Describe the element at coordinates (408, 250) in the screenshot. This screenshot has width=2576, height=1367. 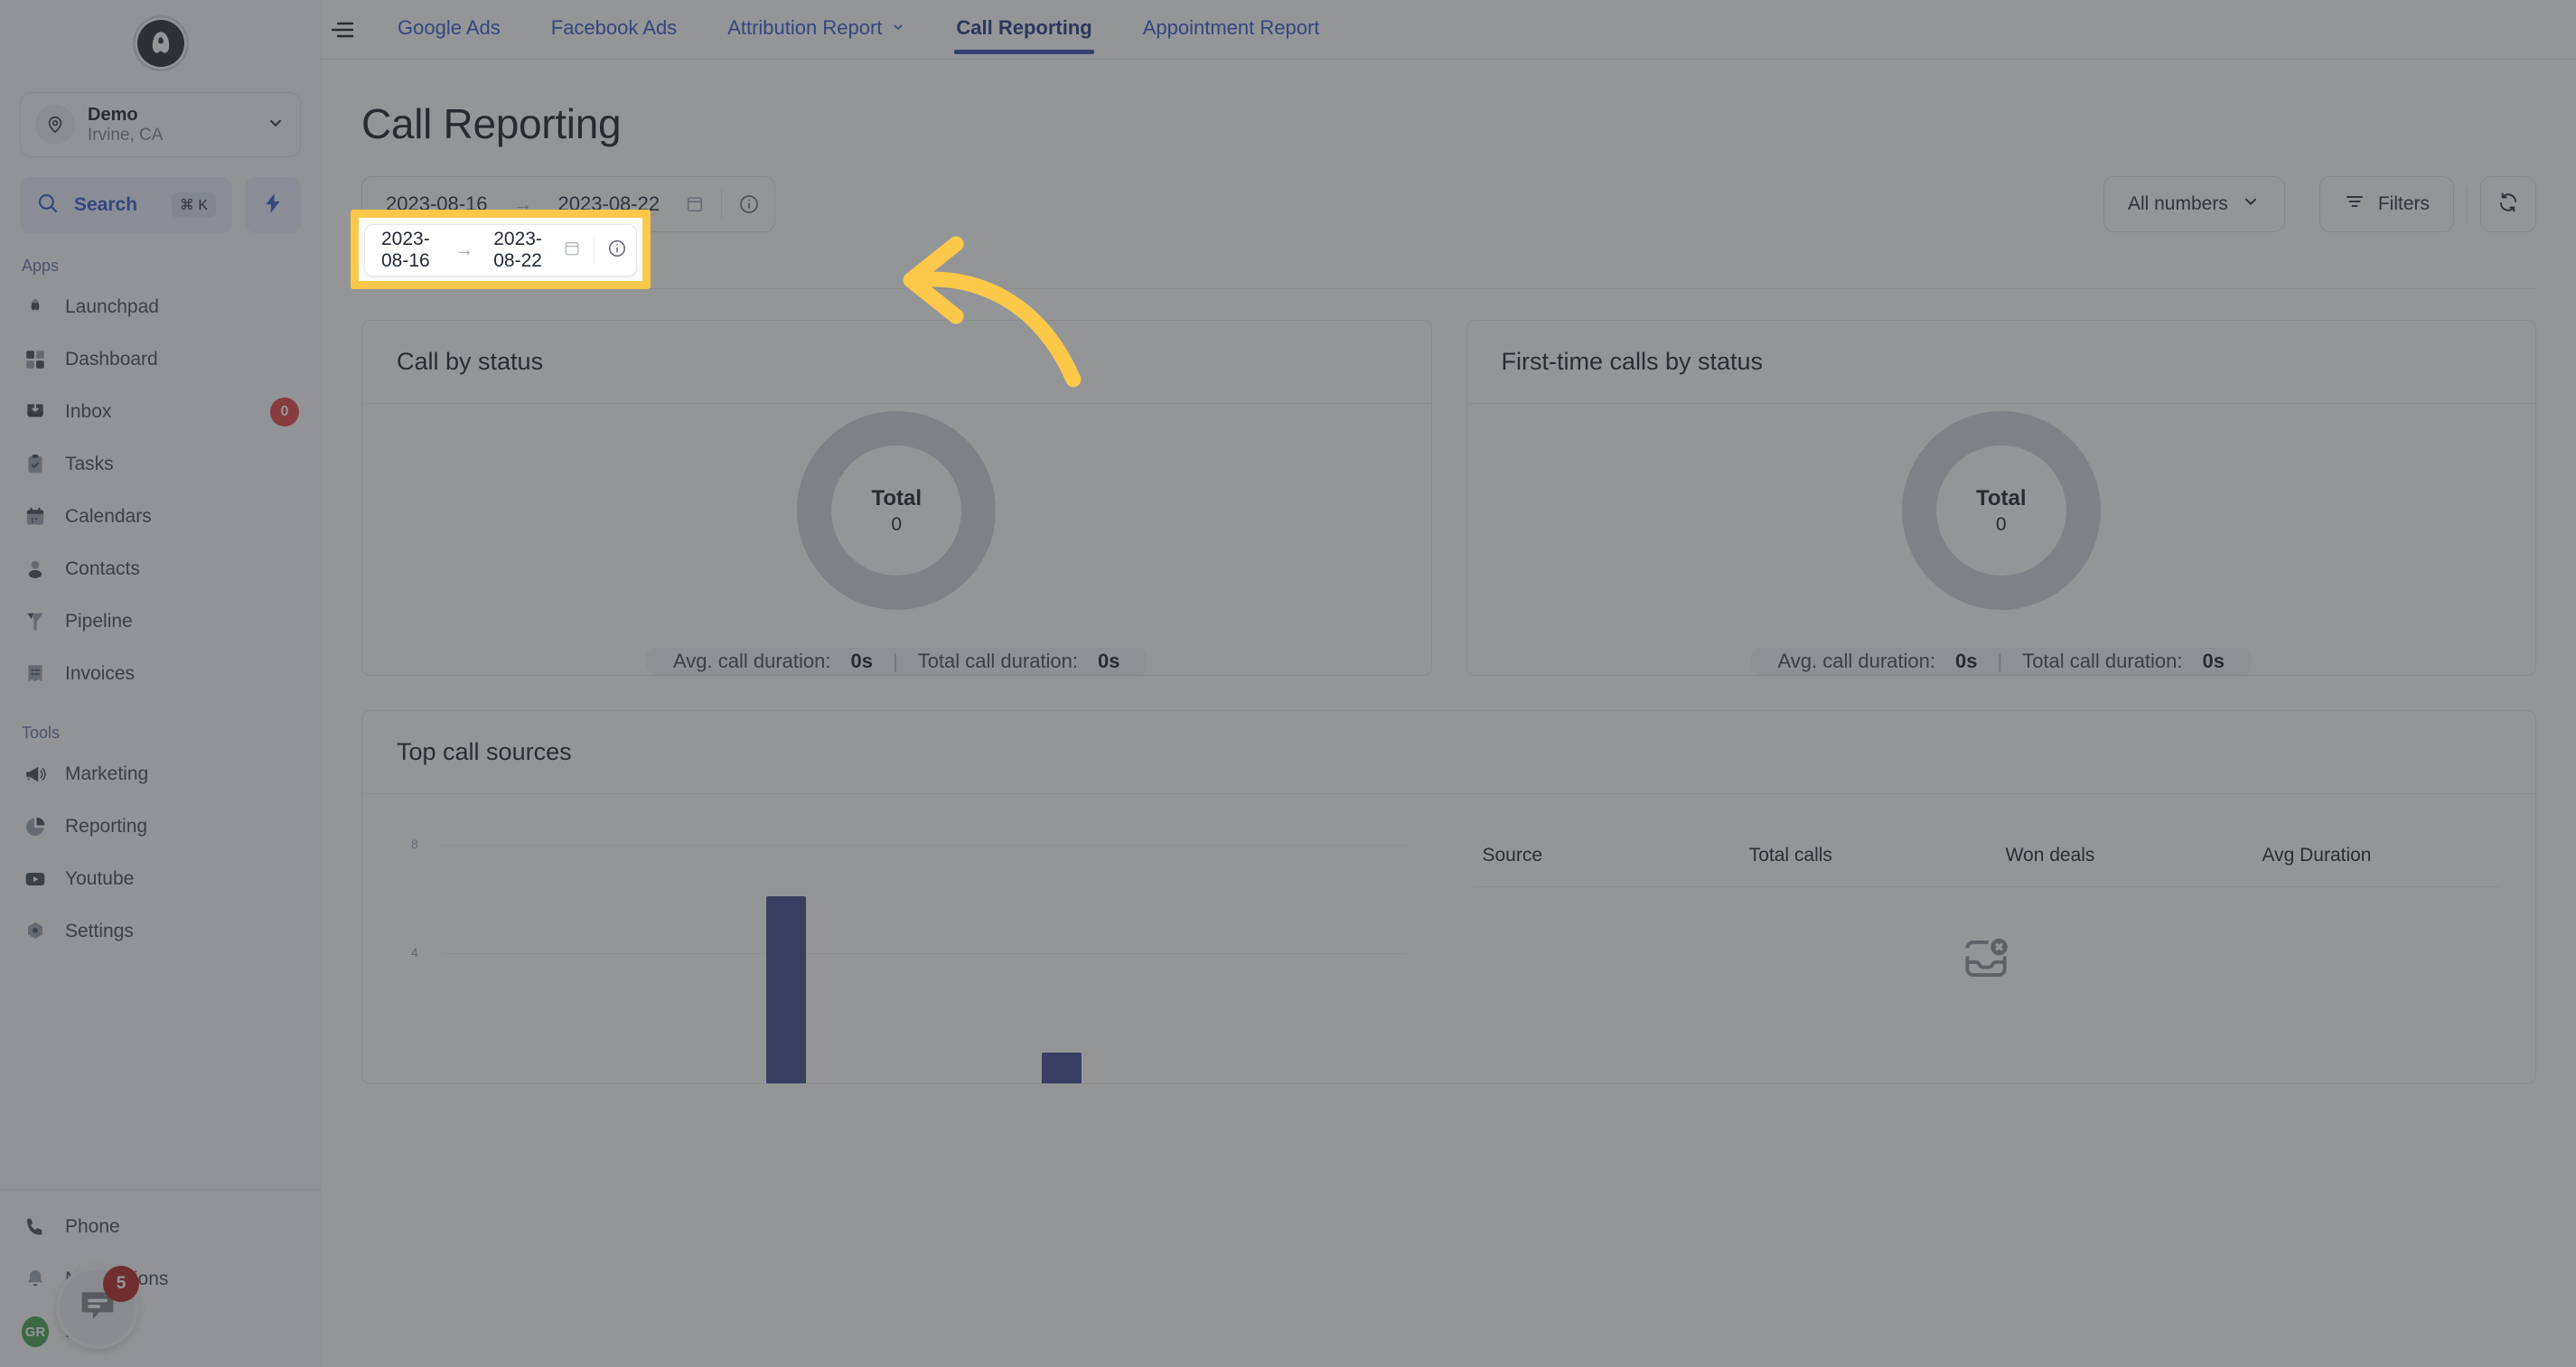
I see `date-start-value: 2023-08-16` at that location.